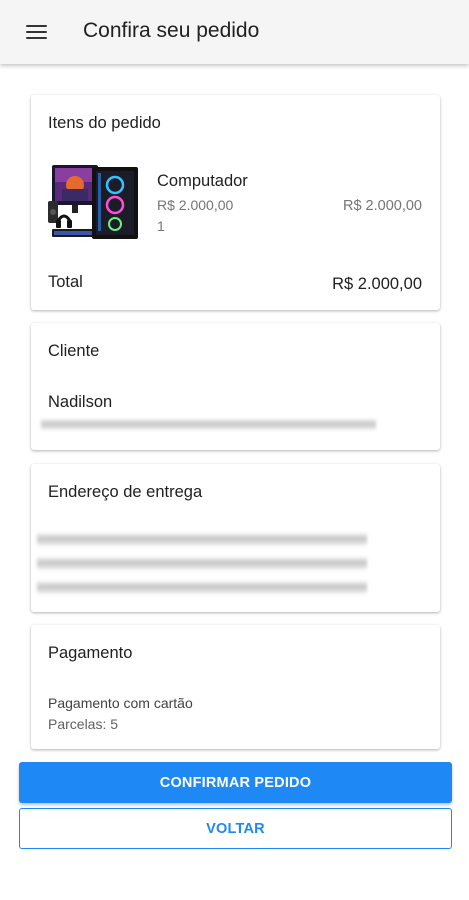 The height and width of the screenshot is (900, 469). What do you see at coordinates (202, 181) in the screenshot?
I see `item-name: Computador` at bounding box center [202, 181].